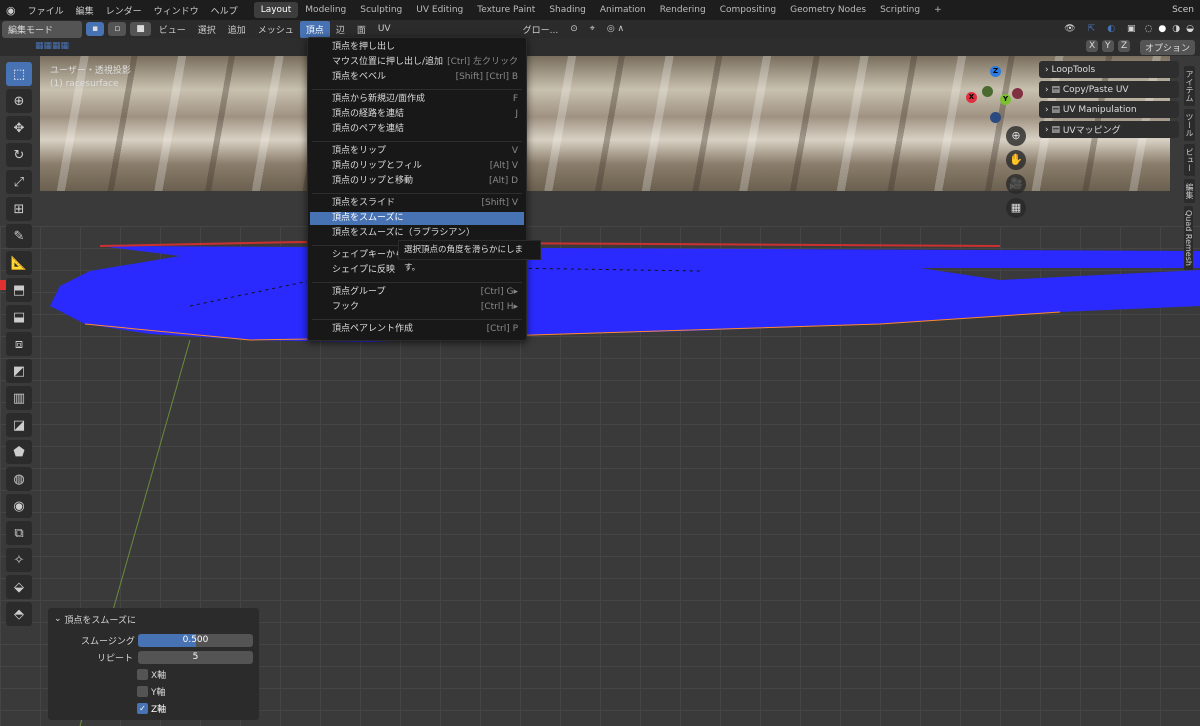 This screenshot has height=726, width=1200. I want to click on tab-geometry-nodes: Geometry Nodes, so click(828, 10).